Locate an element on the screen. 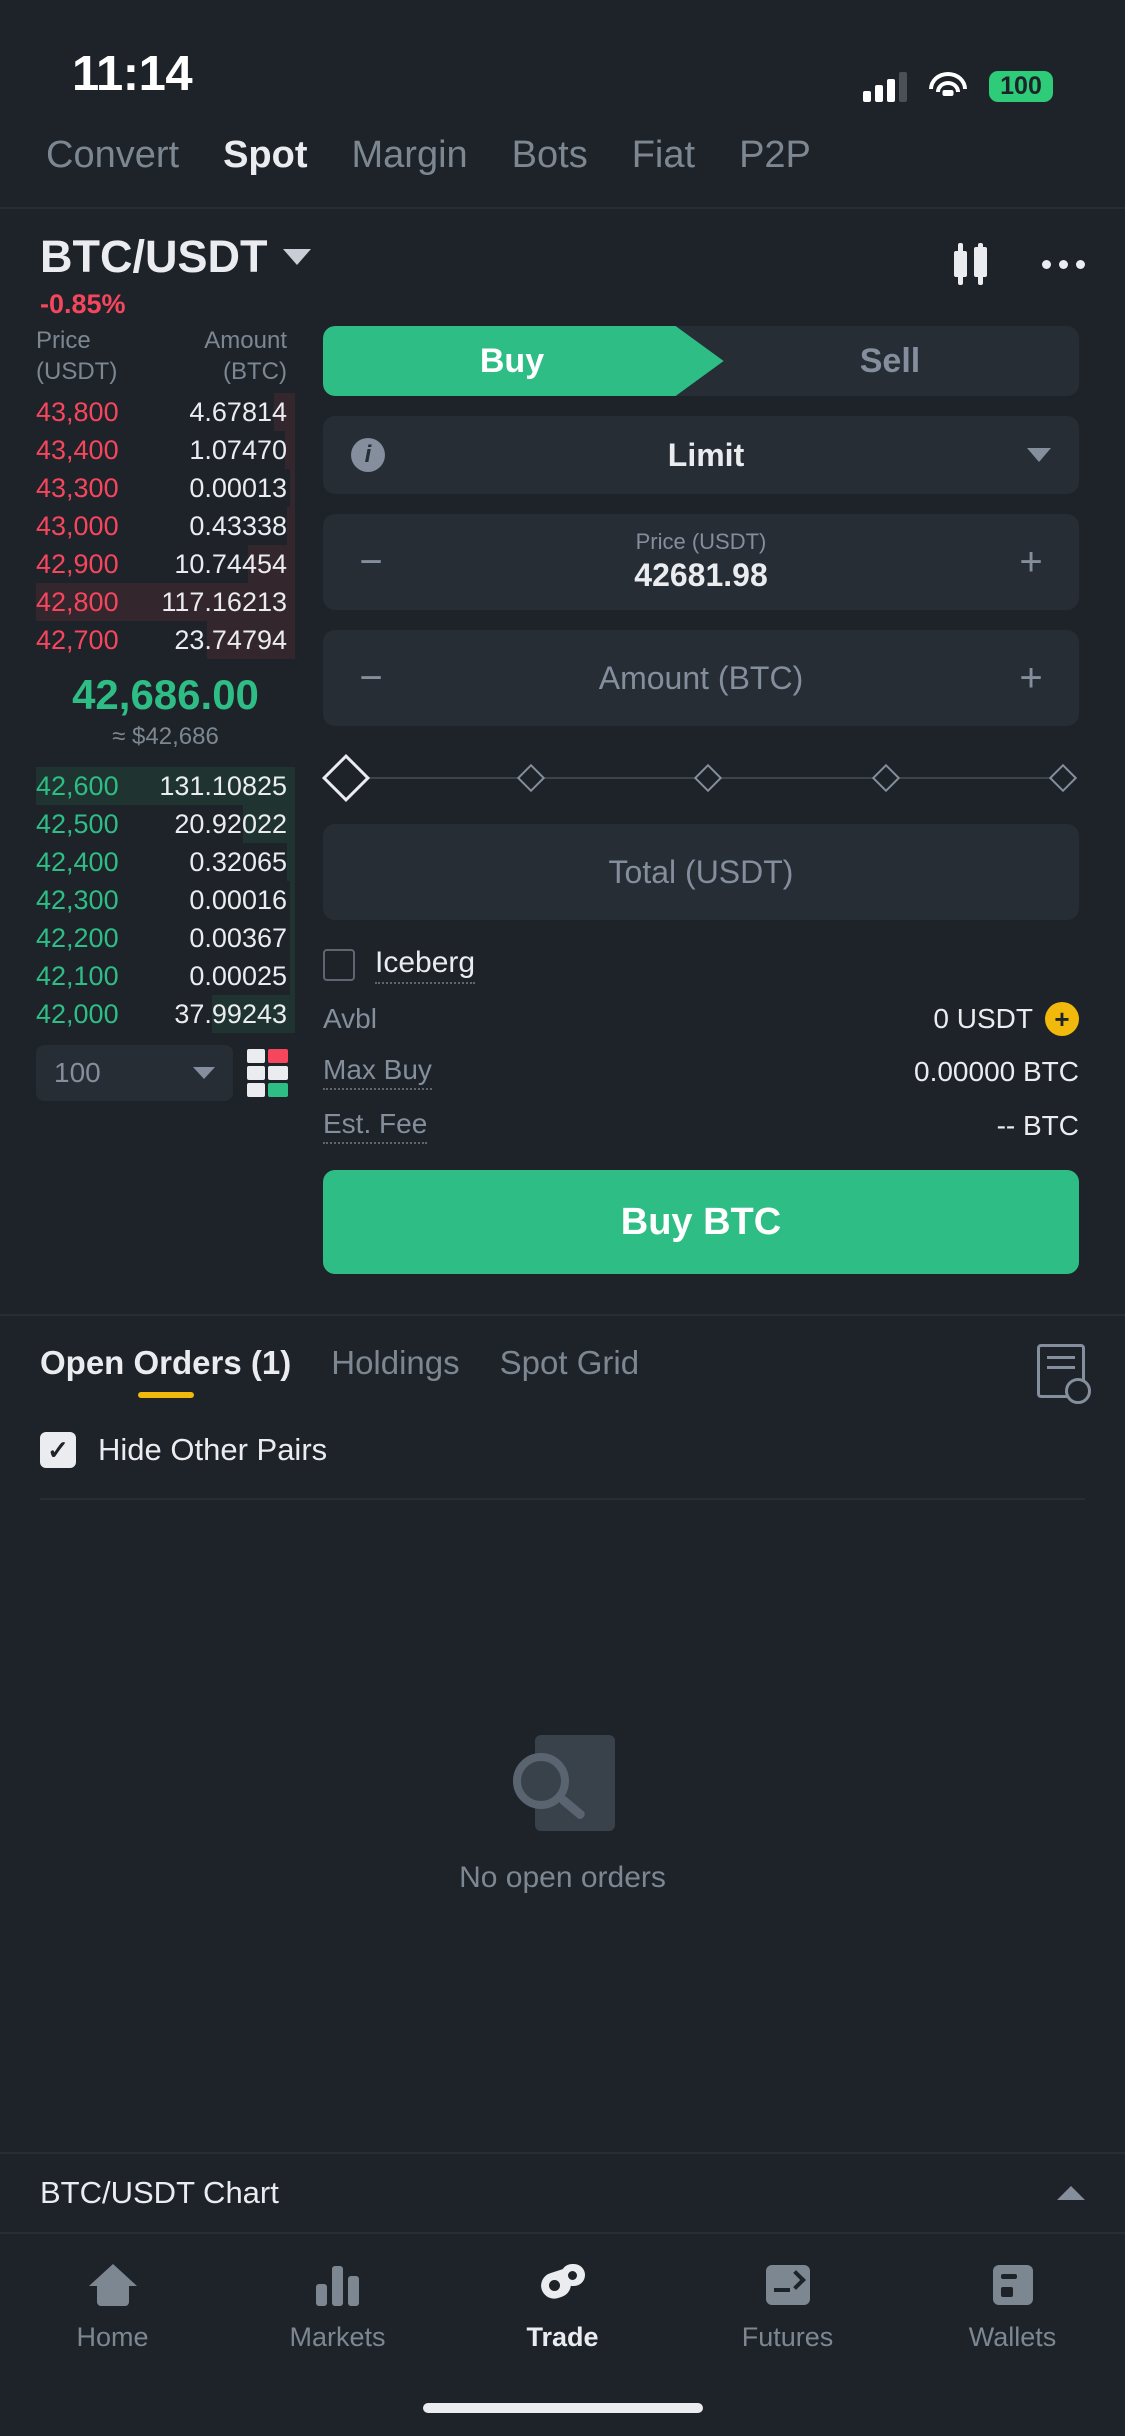  nav-trade: Trade is located at coordinates (562, 2307).